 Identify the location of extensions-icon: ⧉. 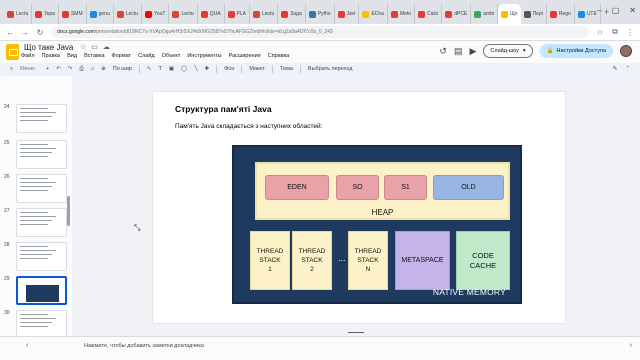
(615, 32).